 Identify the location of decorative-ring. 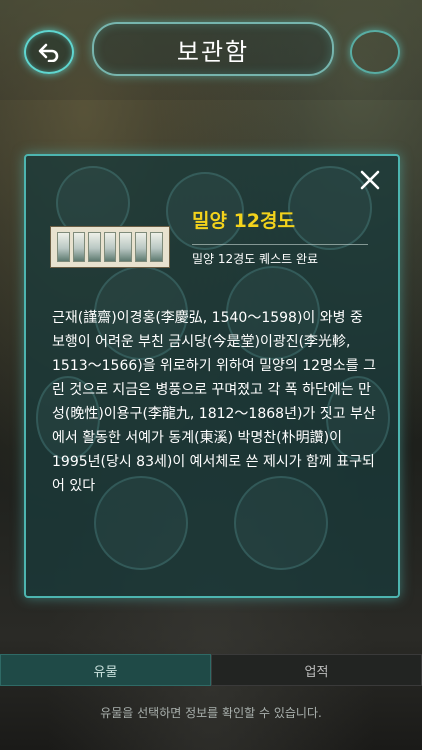
(375, 52).